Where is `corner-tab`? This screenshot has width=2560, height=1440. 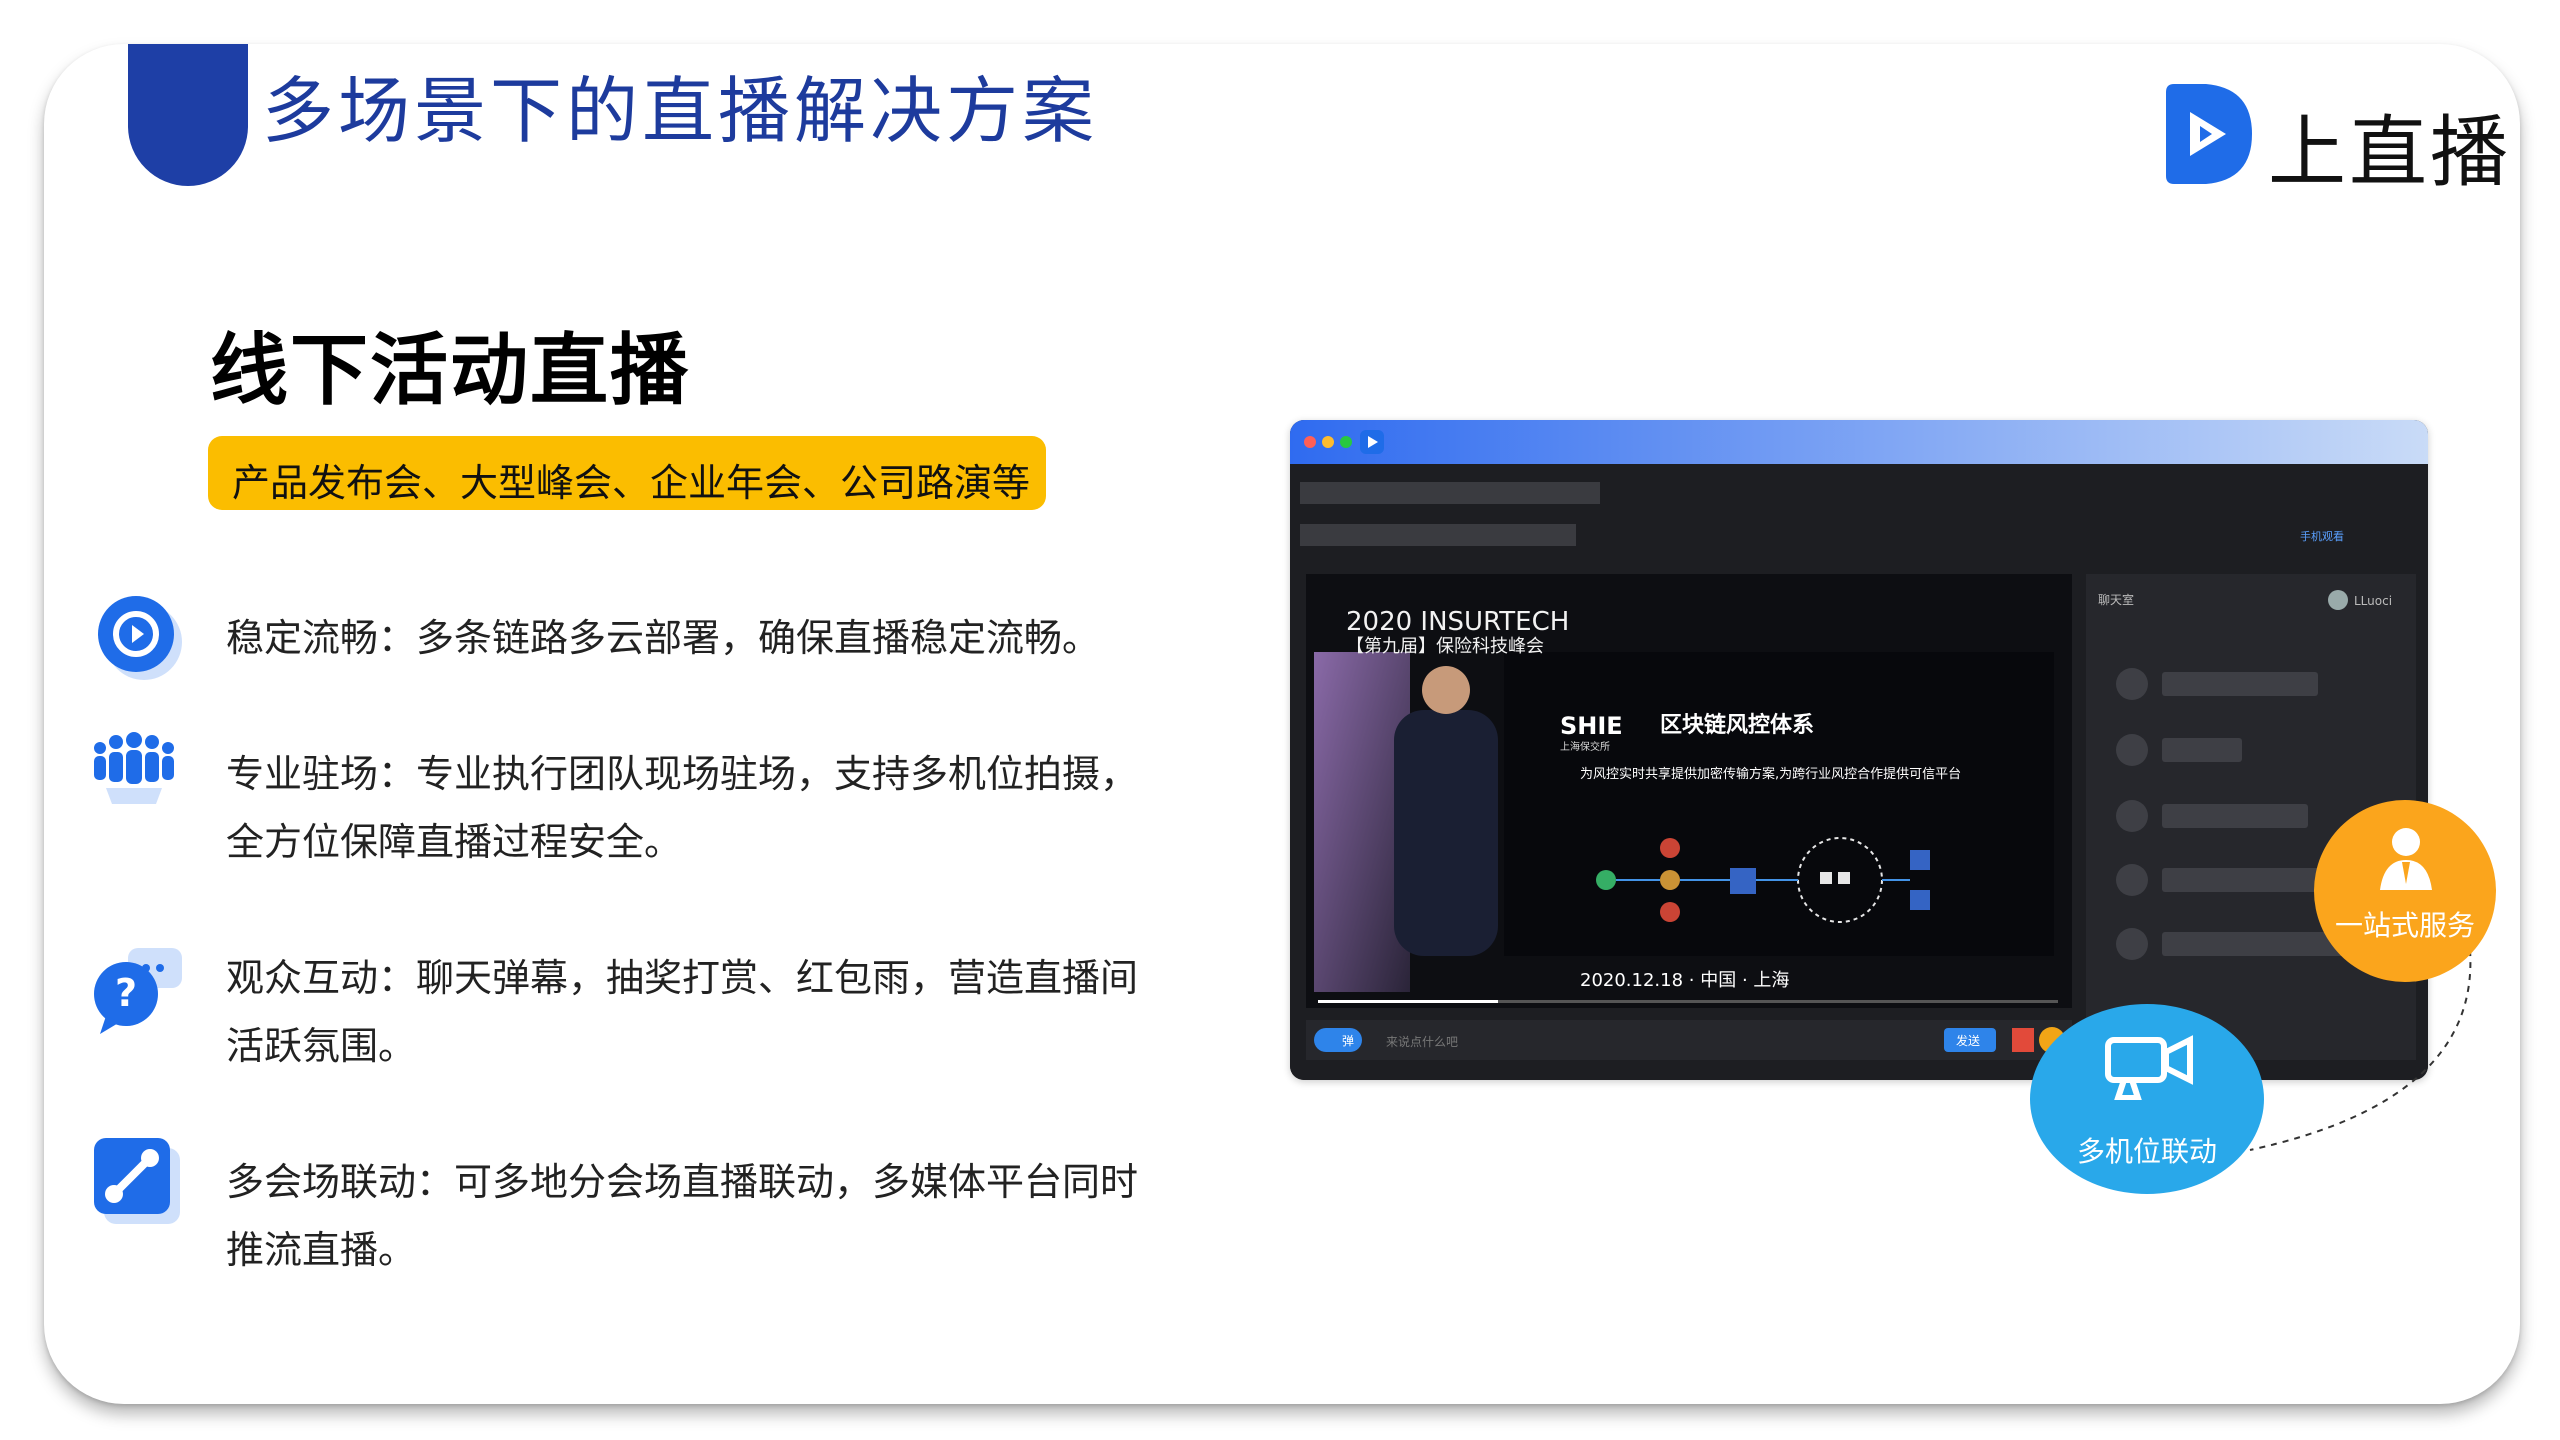
corner-tab is located at coordinates (188, 115).